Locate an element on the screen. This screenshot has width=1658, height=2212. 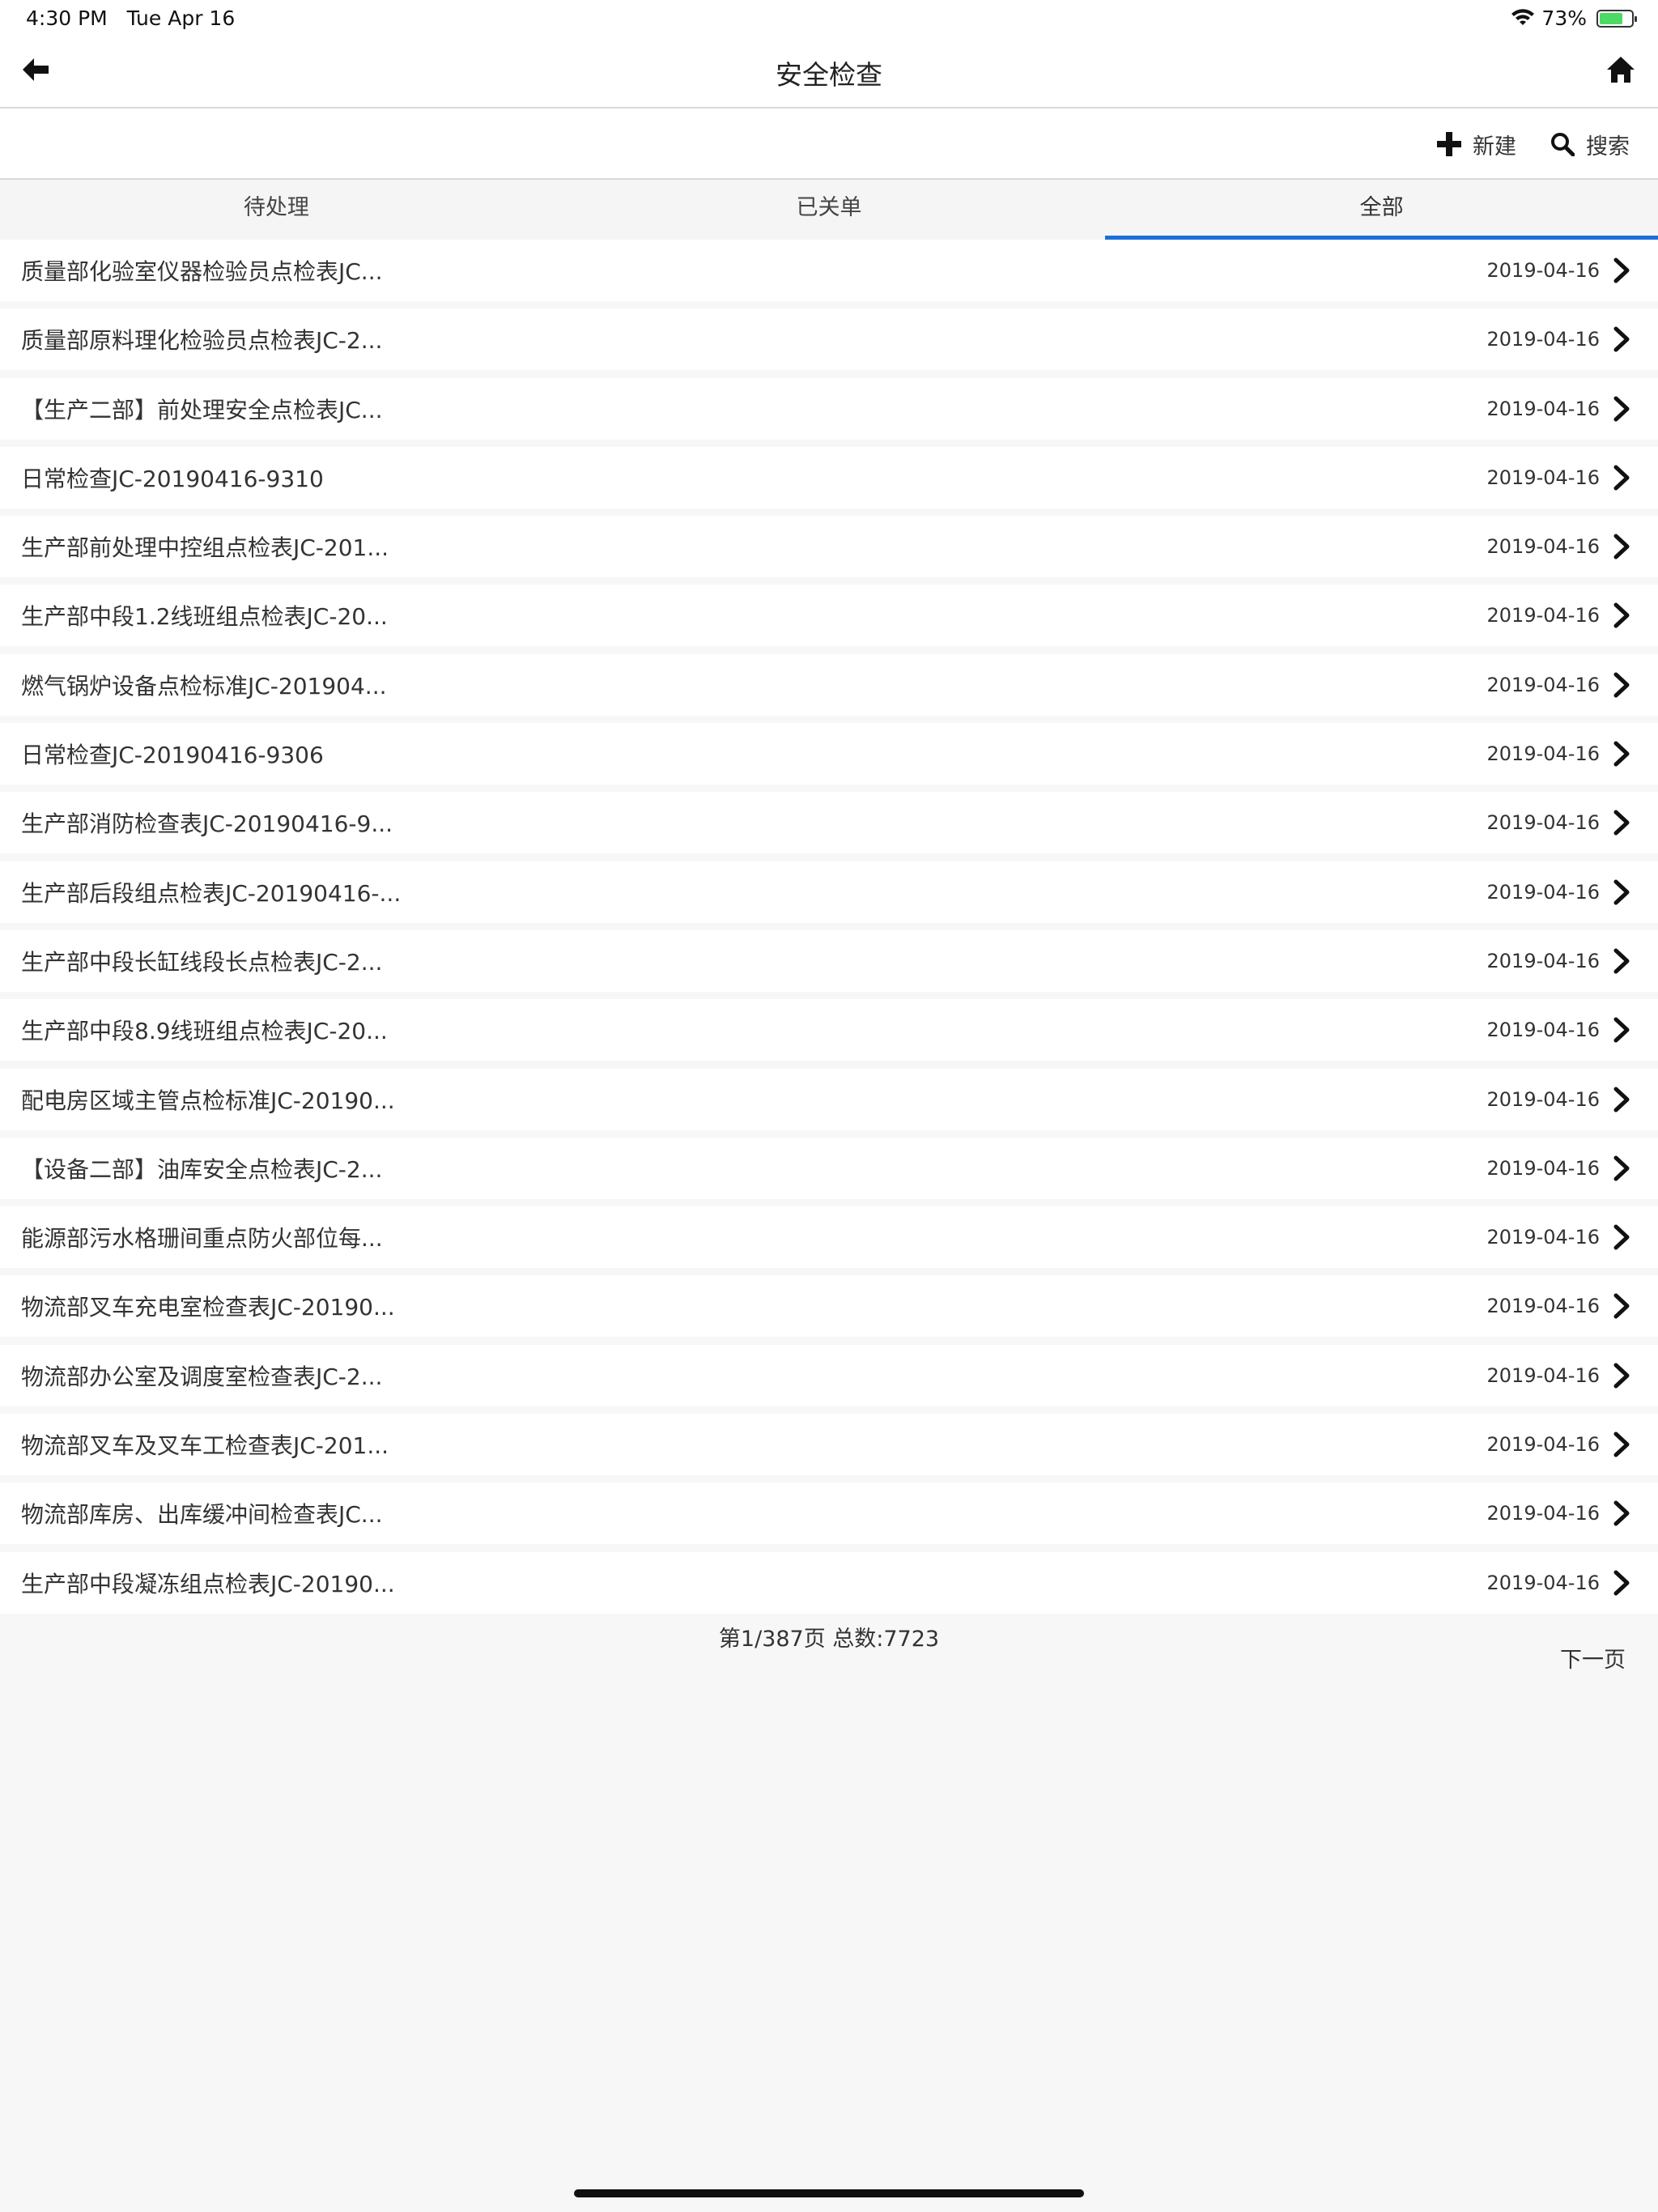
pagination: 第1/387页 总数:7723 下一页 is located at coordinates (829, 1642).